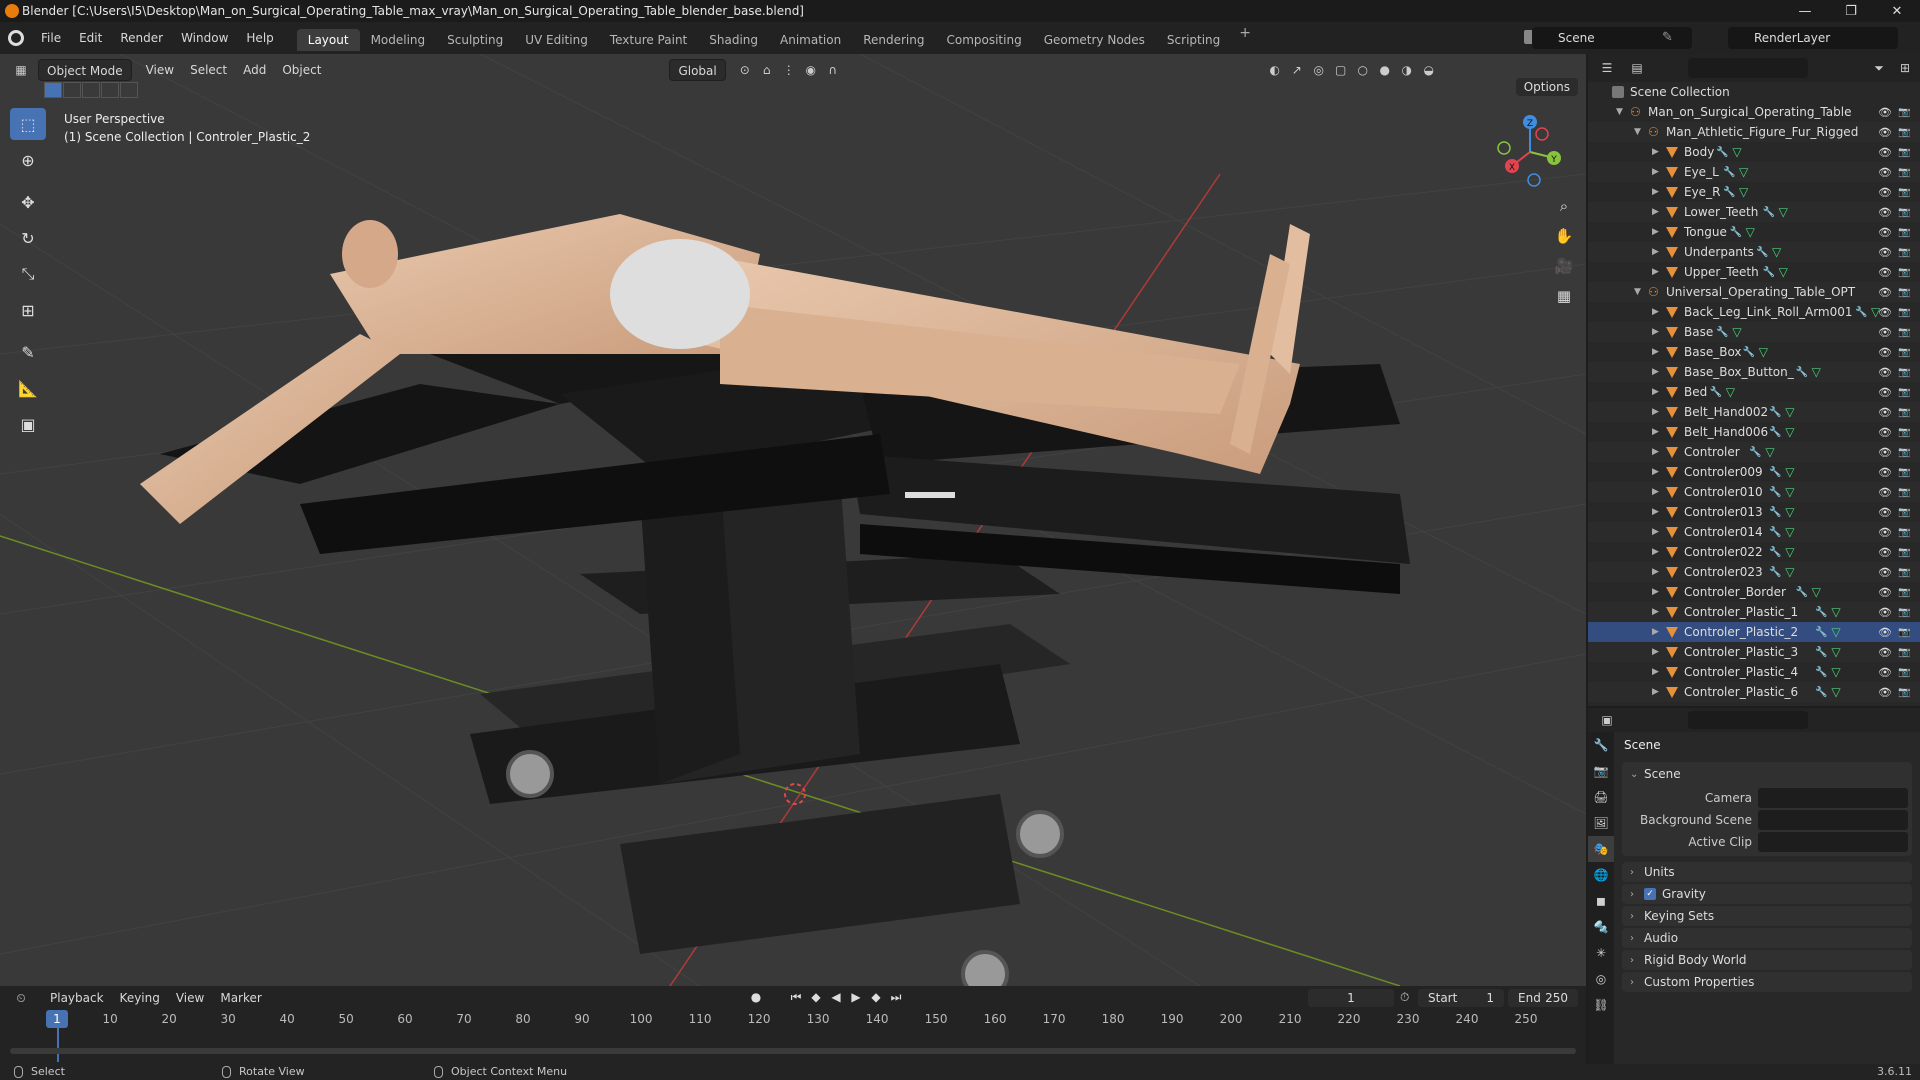 The image size is (1920, 1080). Describe the element at coordinates (160, 70) in the screenshot. I see `menu-view: View` at that location.